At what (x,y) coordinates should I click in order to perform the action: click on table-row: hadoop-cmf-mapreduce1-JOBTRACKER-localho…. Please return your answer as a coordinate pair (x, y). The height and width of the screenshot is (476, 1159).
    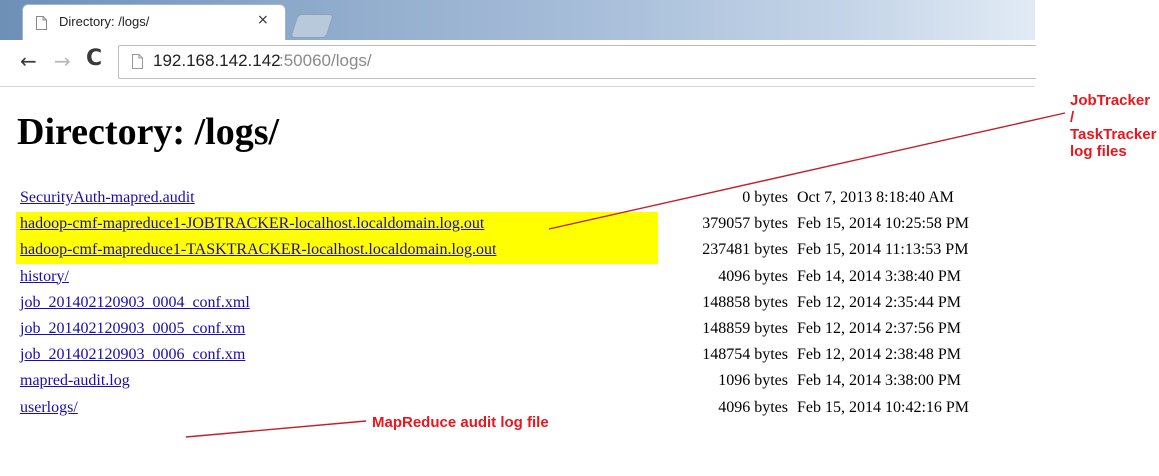
    Looking at the image, I should click on (510, 225).